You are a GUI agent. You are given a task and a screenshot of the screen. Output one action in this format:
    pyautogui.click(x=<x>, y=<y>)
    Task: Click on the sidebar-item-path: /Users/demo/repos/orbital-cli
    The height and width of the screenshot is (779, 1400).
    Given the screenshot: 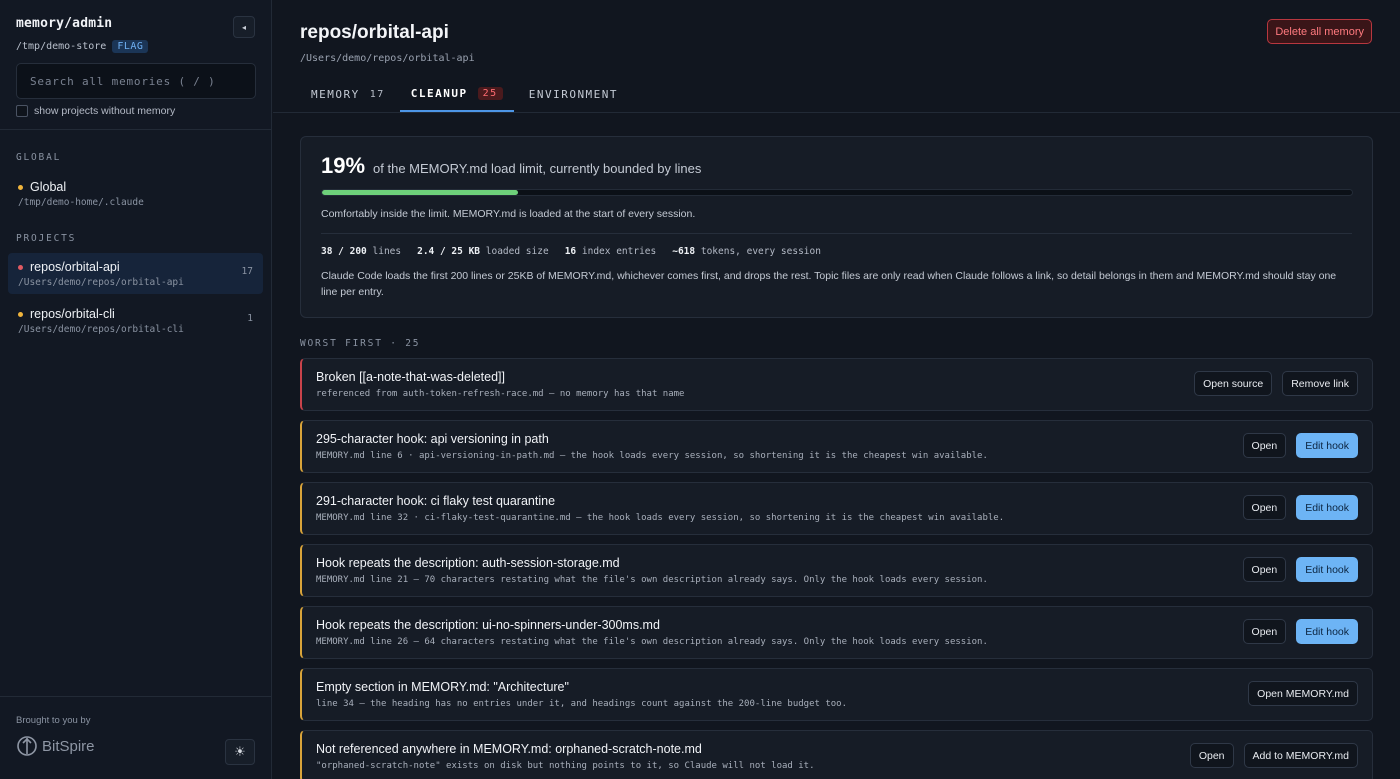 What is the action you would take?
    pyautogui.click(x=101, y=329)
    